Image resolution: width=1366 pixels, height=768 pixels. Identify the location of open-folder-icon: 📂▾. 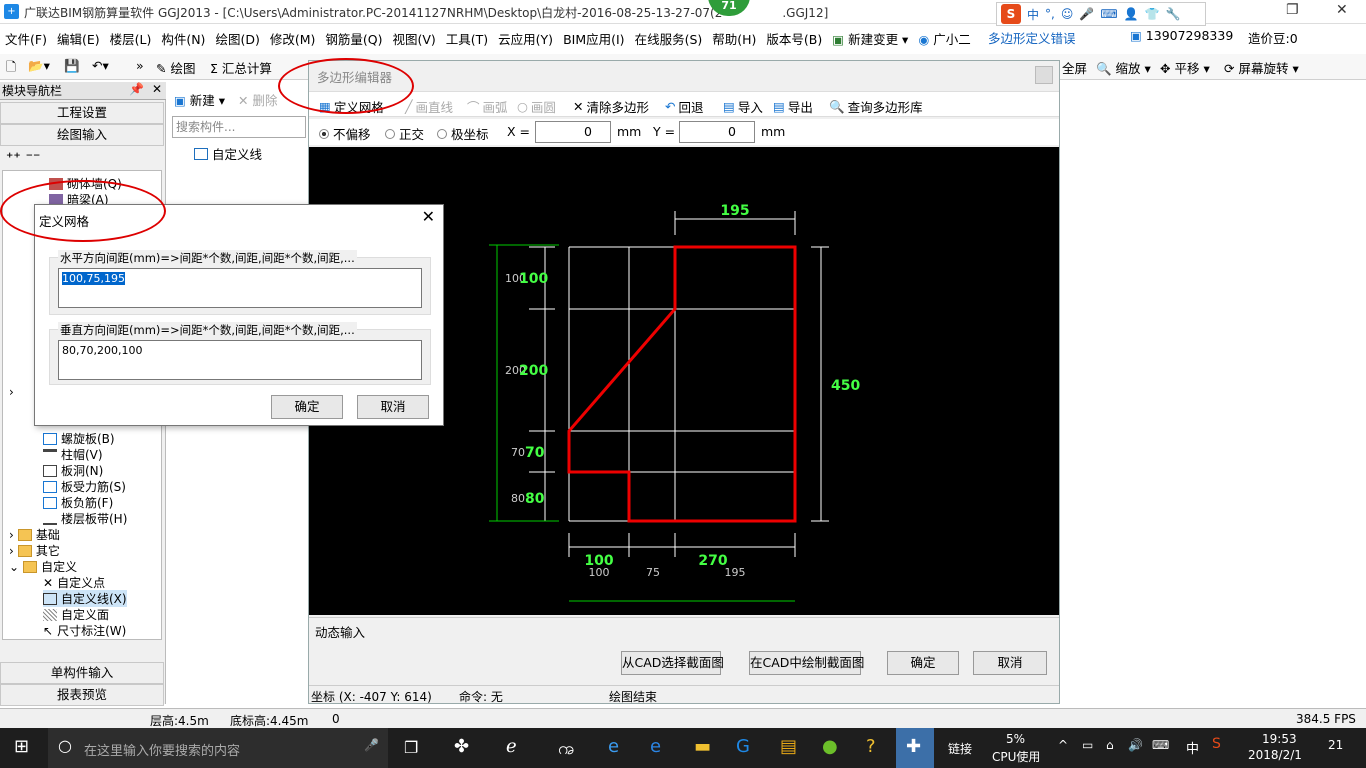
(39, 66).